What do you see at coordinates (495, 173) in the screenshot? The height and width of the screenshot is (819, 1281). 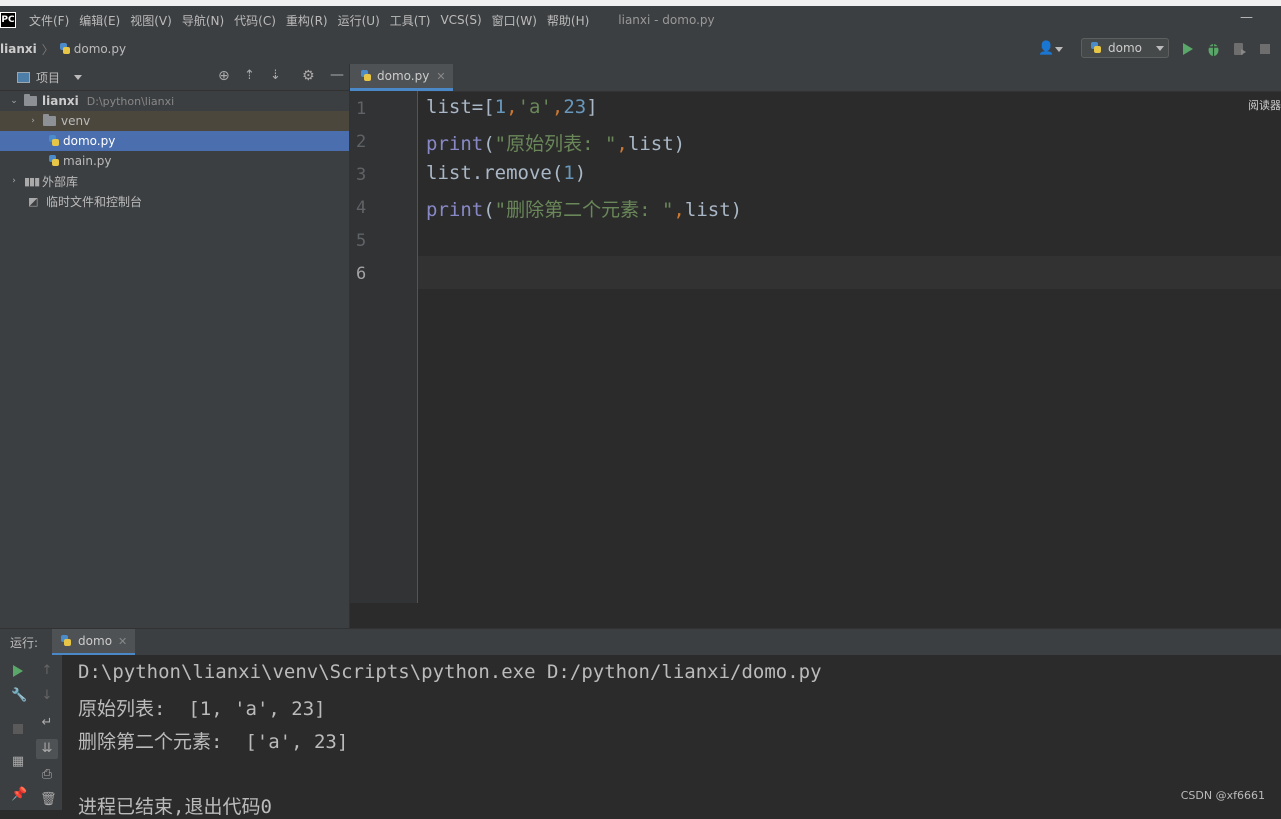 I see `code-token: list.remove(` at bounding box center [495, 173].